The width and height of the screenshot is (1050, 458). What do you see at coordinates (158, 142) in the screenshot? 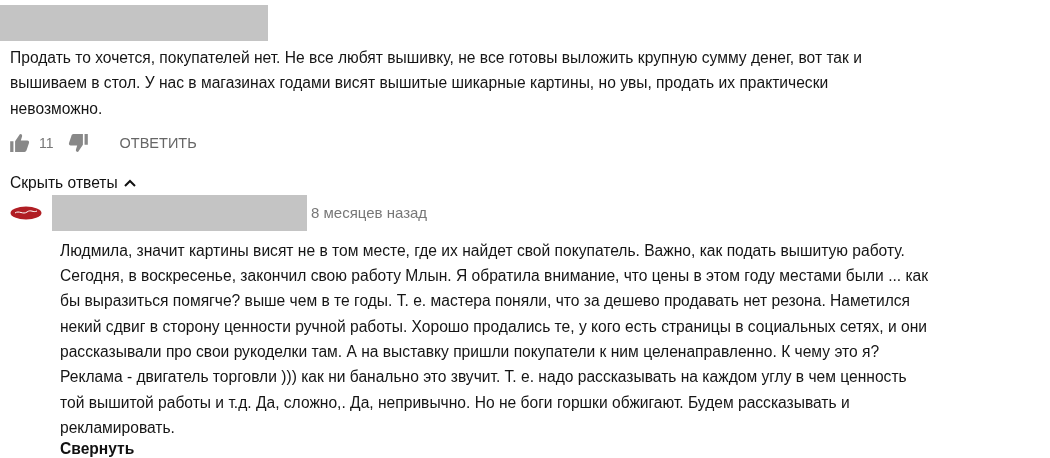
I see `reply-button: ОТВЕТИТЬ` at bounding box center [158, 142].